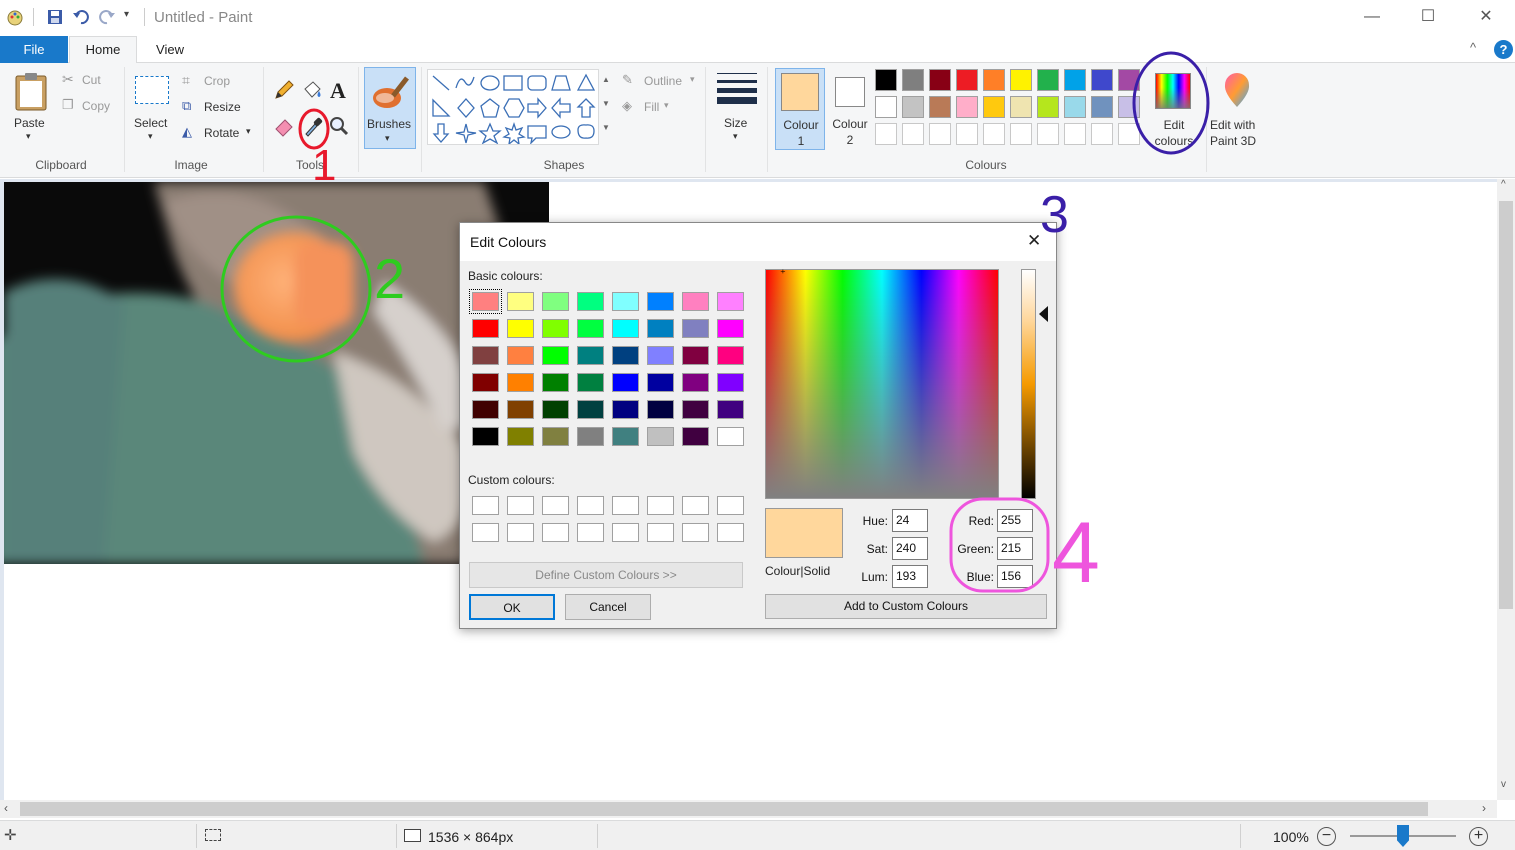  Describe the element at coordinates (1034, 241) in the screenshot. I see `dialog-close-icon: ✕` at that location.